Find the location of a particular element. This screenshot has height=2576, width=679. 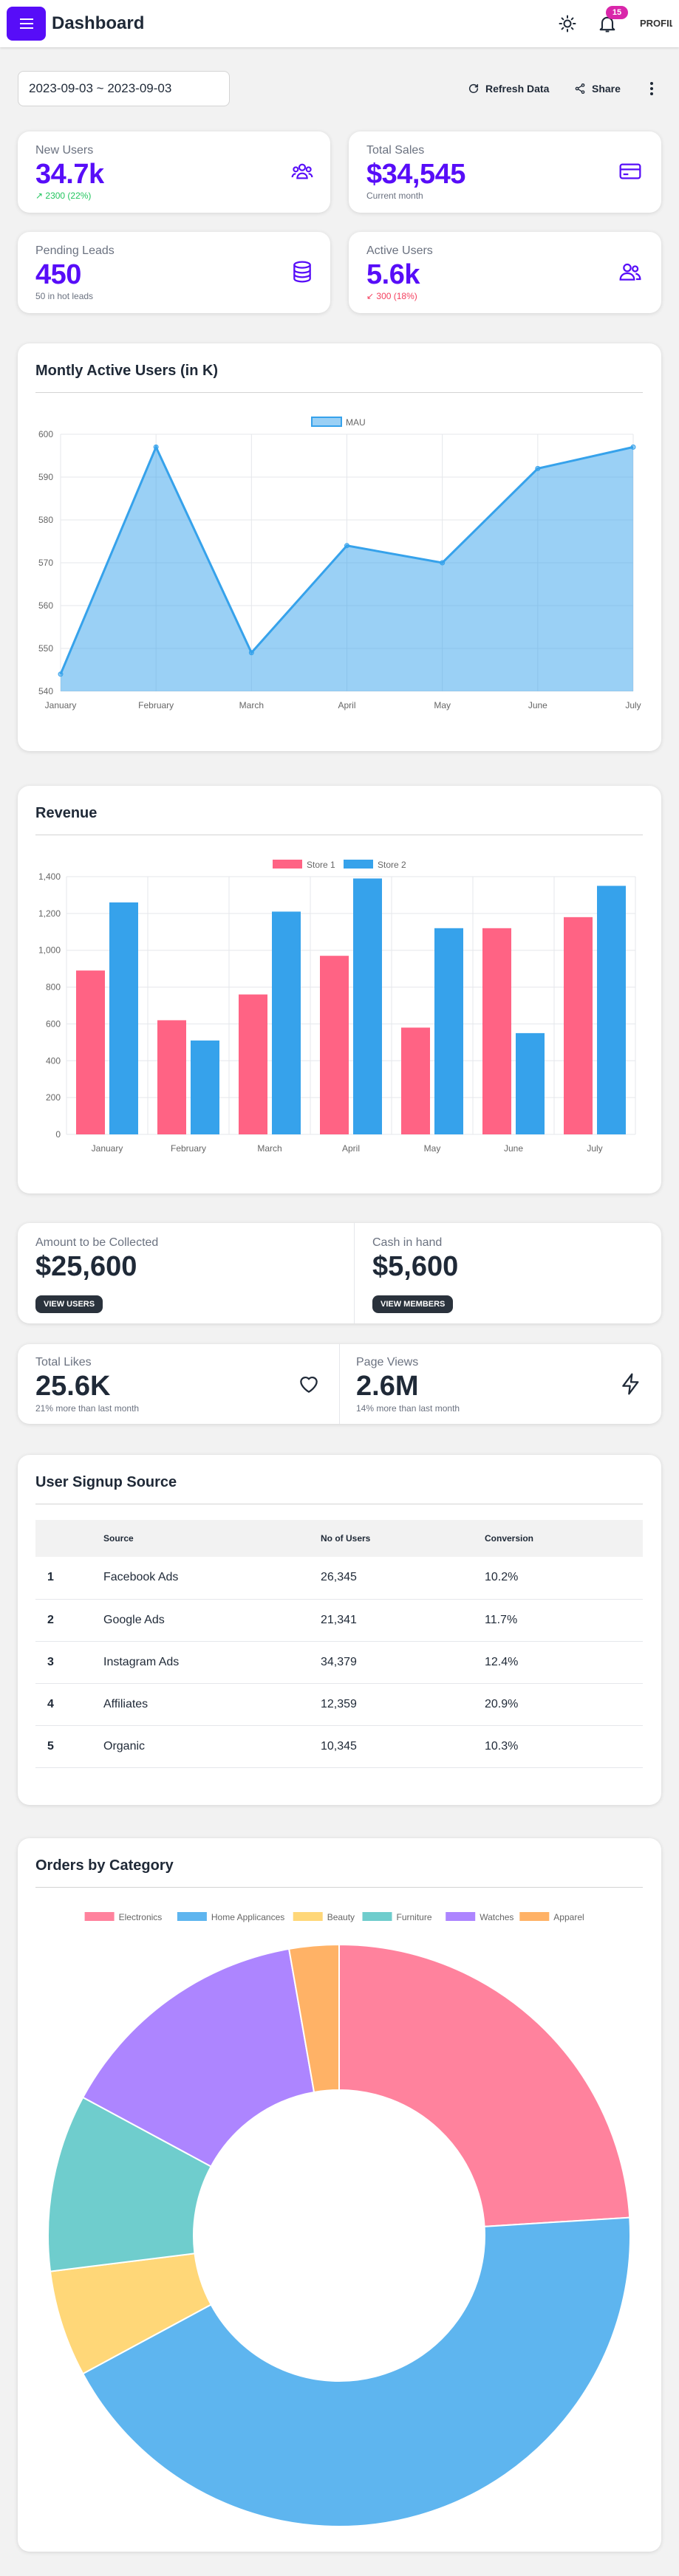

y-tick-label: 800 is located at coordinates (54, 987).